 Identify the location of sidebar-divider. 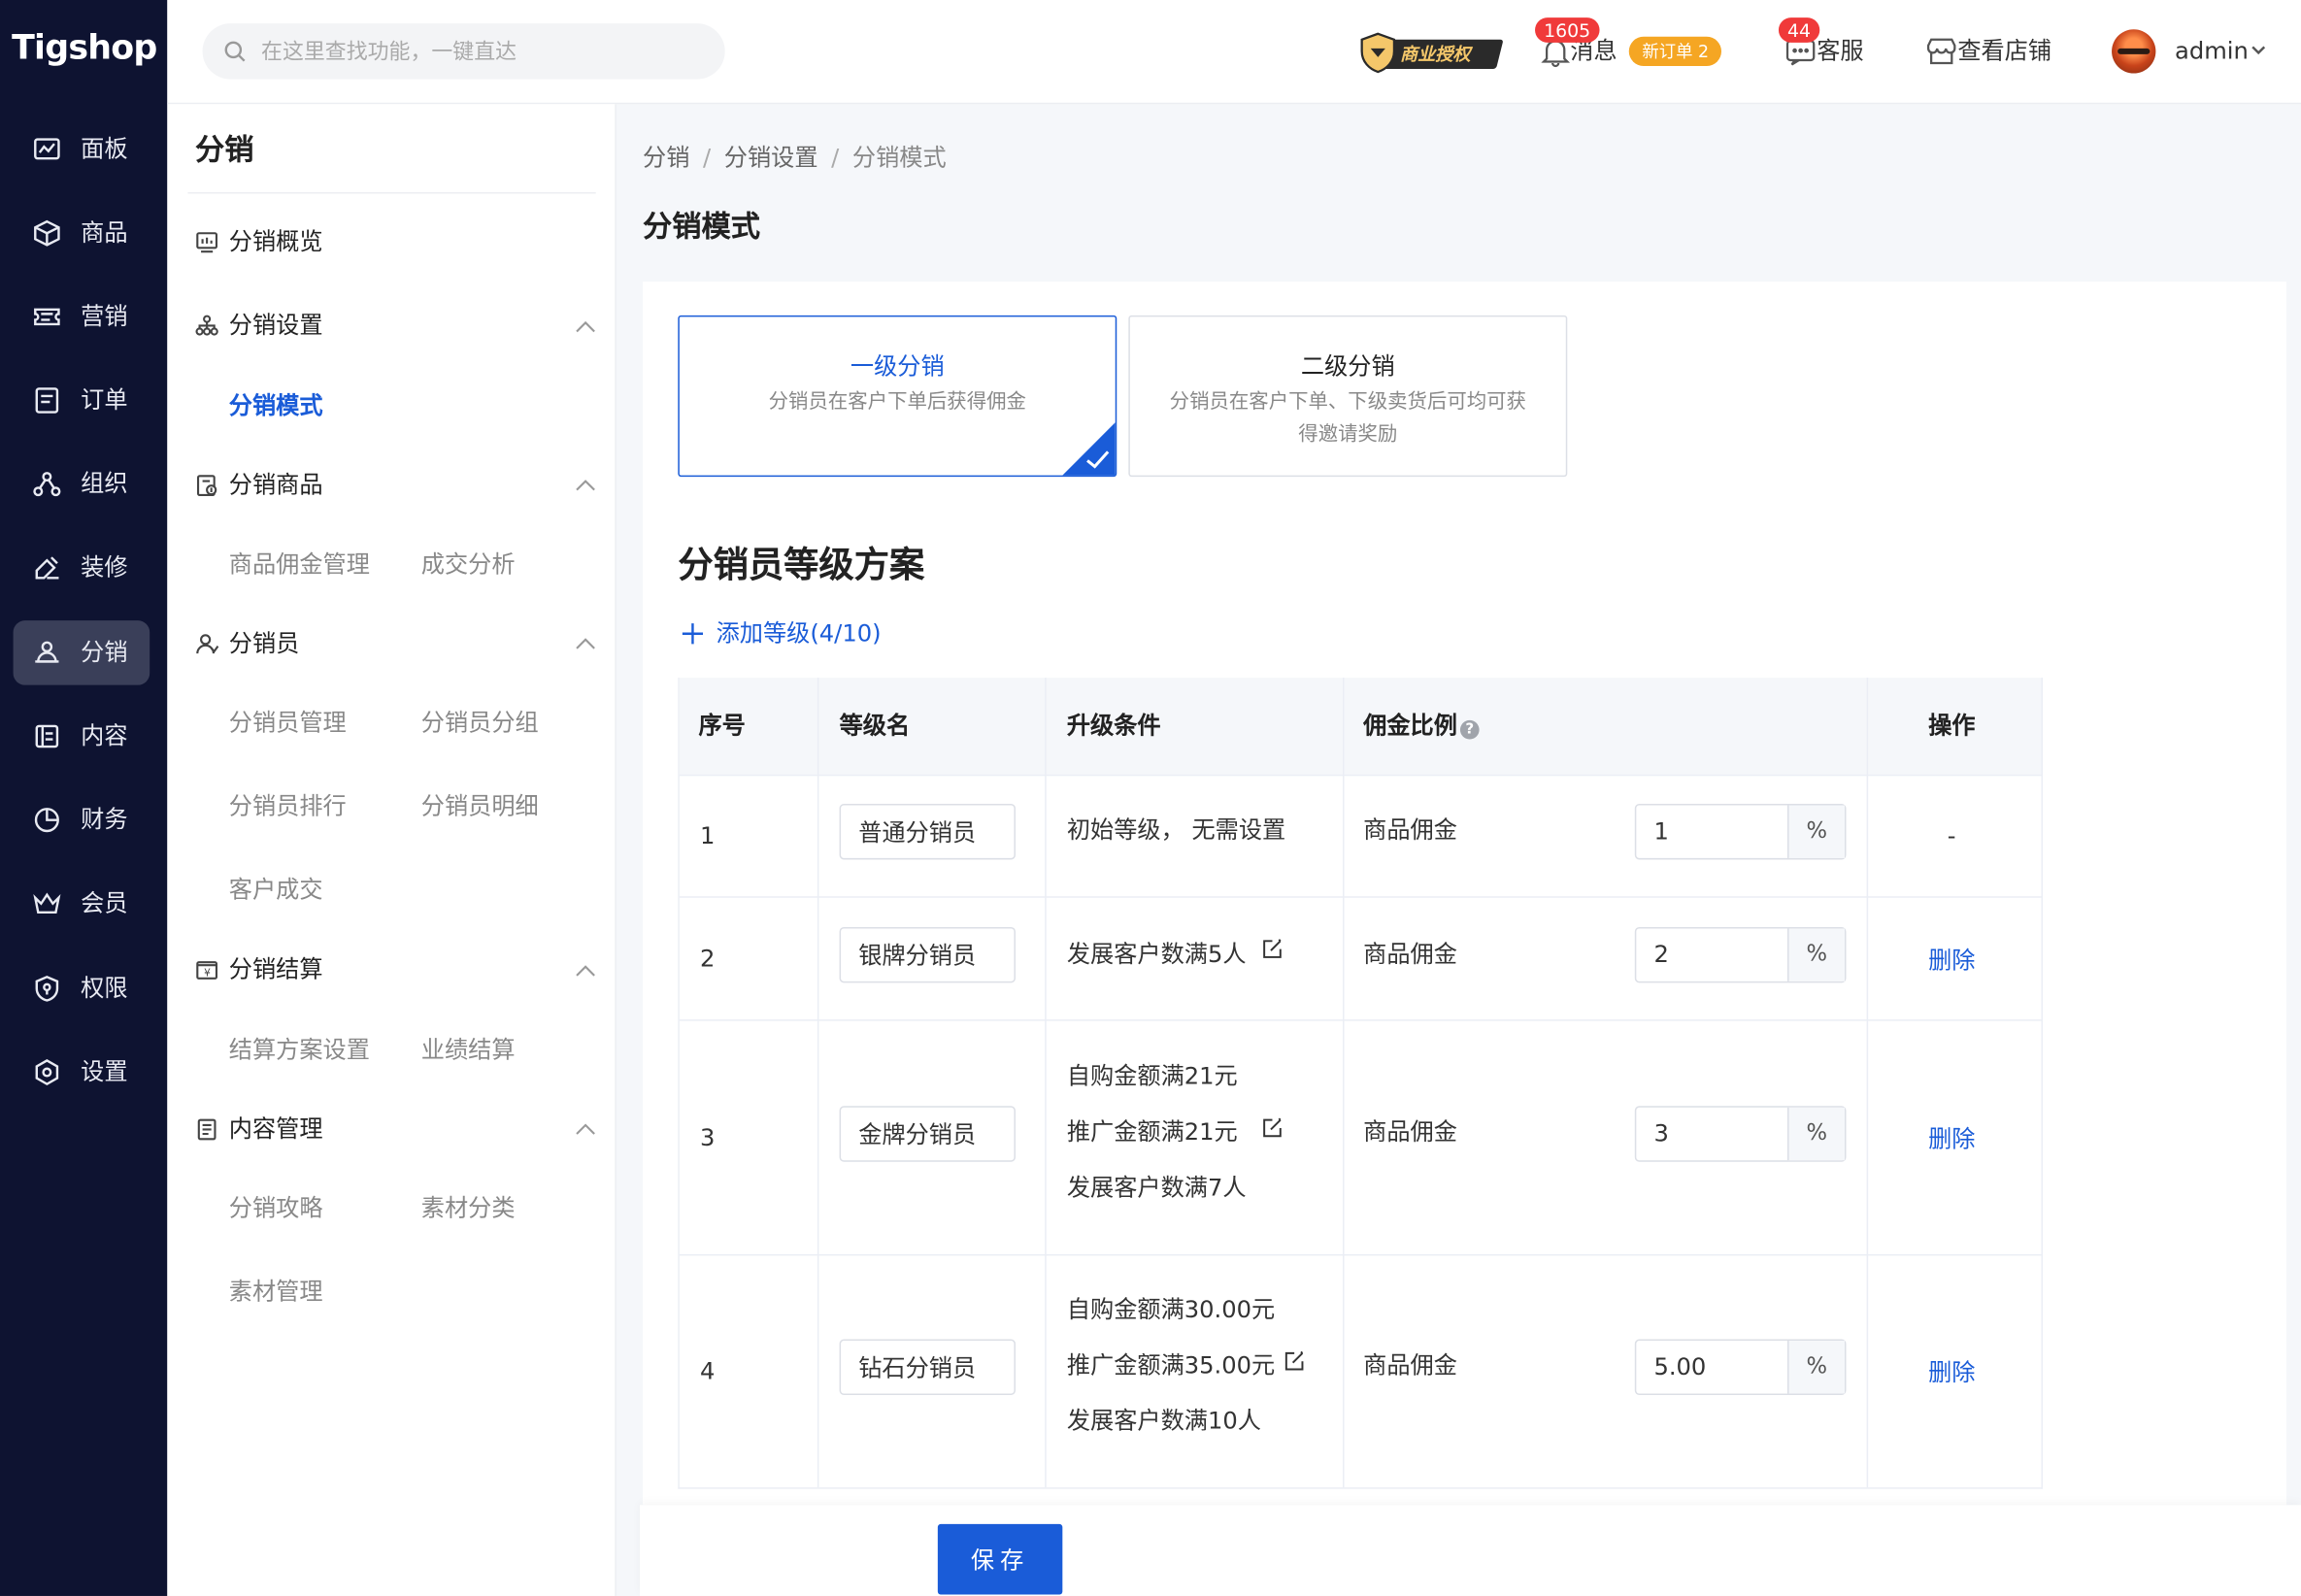
(391, 192).